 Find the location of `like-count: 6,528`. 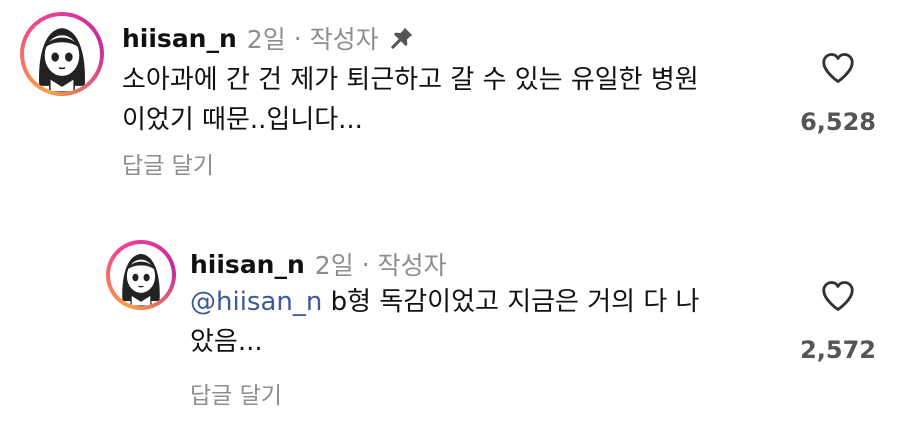

like-count: 6,528 is located at coordinates (838, 122).